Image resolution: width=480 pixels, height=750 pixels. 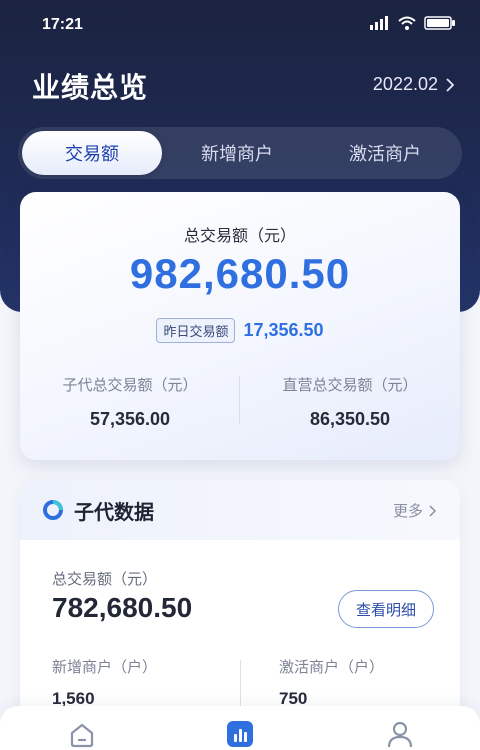 What do you see at coordinates (122, 607) in the screenshot?
I see `sub-total-value: 782,680.50` at bounding box center [122, 607].